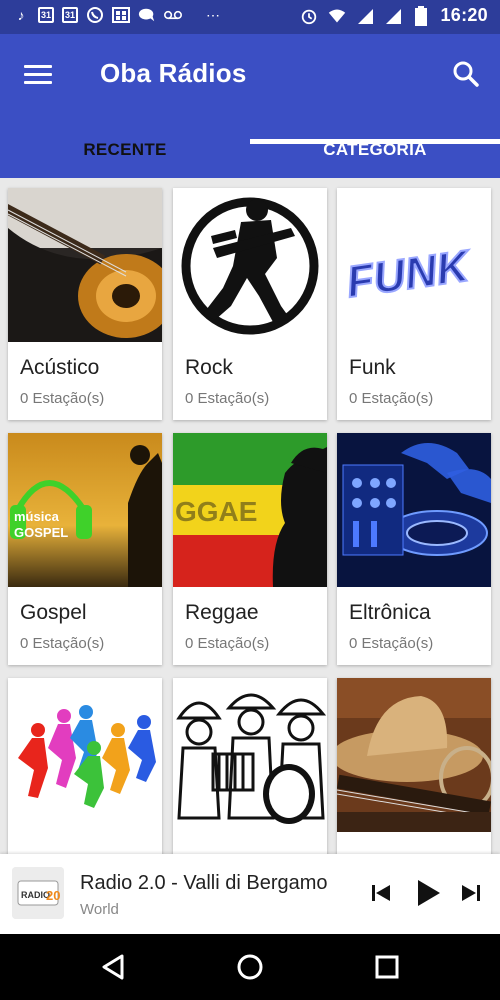  Describe the element at coordinates (337, 16) in the screenshot. I see `wifi-icon` at that location.